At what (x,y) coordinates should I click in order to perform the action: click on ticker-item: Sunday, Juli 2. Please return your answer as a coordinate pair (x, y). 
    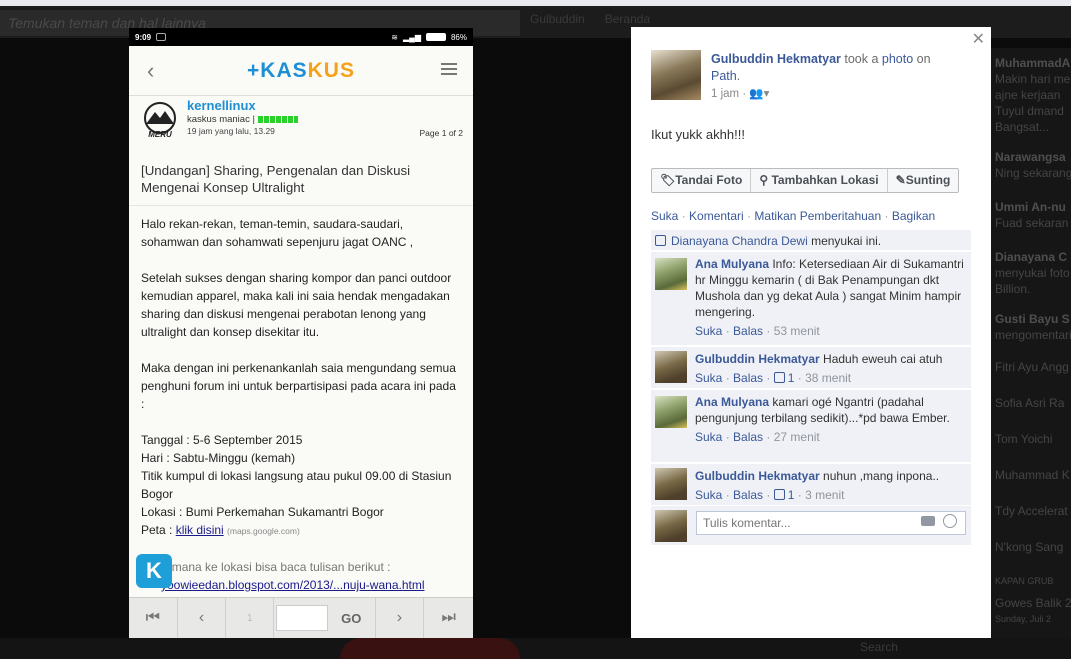
    Looking at the image, I should click on (1023, 619).